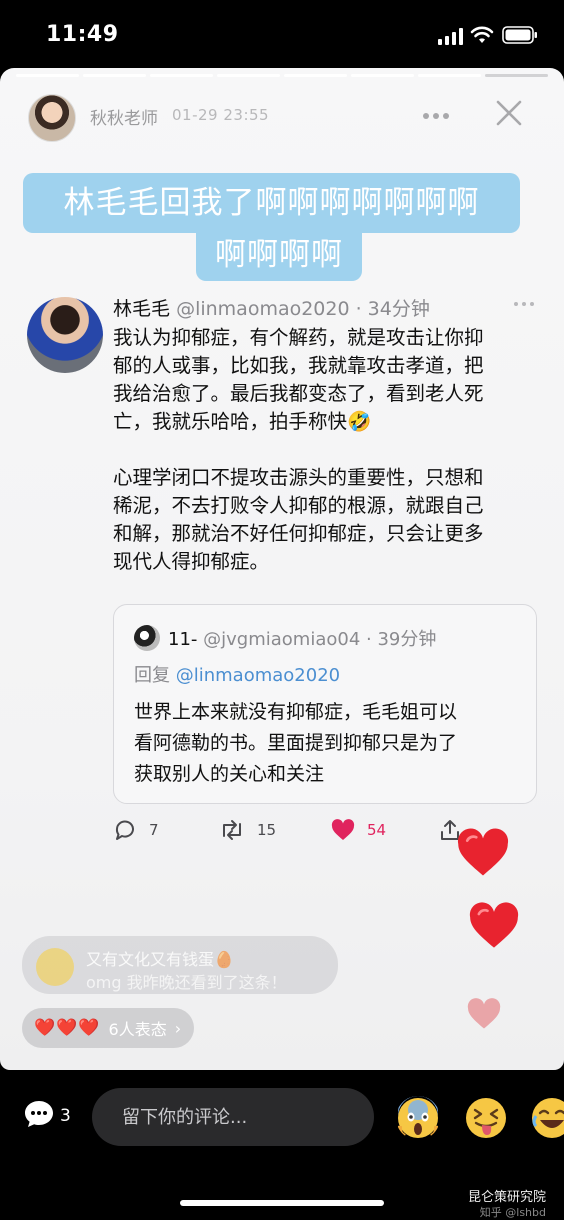  I want to click on comment-preview: 又有文化又有钱蛋🥚 omg 我昨晚还看到了这条！, so click(180, 965).